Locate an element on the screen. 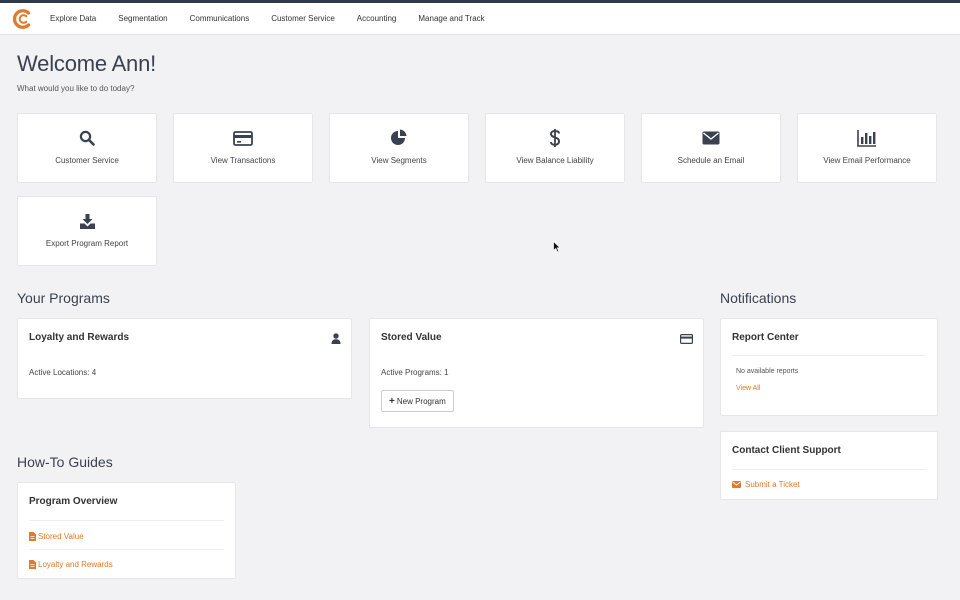 The height and width of the screenshot is (600, 960). tile-label: Export Program Report is located at coordinates (87, 243).